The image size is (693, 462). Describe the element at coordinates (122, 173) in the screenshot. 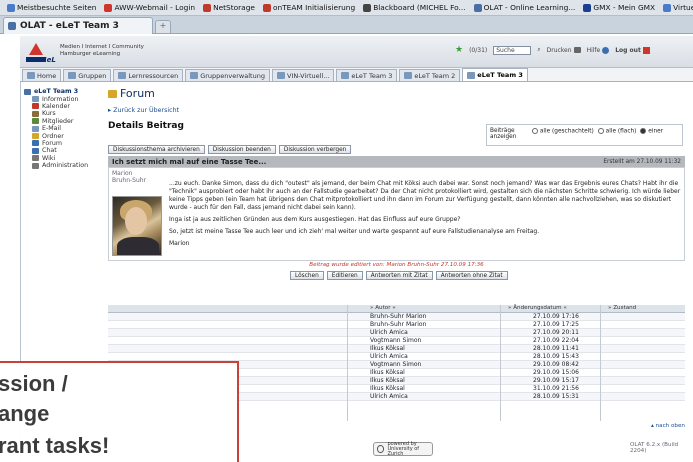

I see `author-first-name: Marion` at that location.